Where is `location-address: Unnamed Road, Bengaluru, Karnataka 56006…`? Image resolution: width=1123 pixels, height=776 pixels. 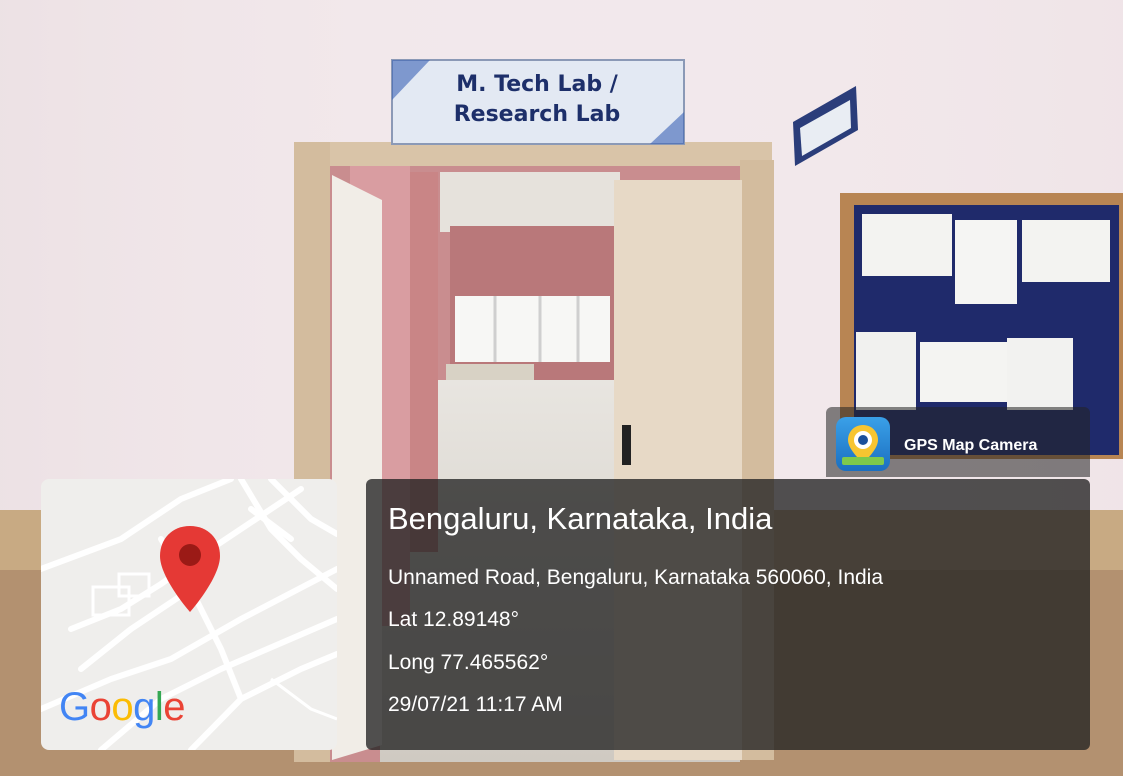 location-address: Unnamed Road, Bengaluru, Karnataka 56006… is located at coordinates (636, 577).